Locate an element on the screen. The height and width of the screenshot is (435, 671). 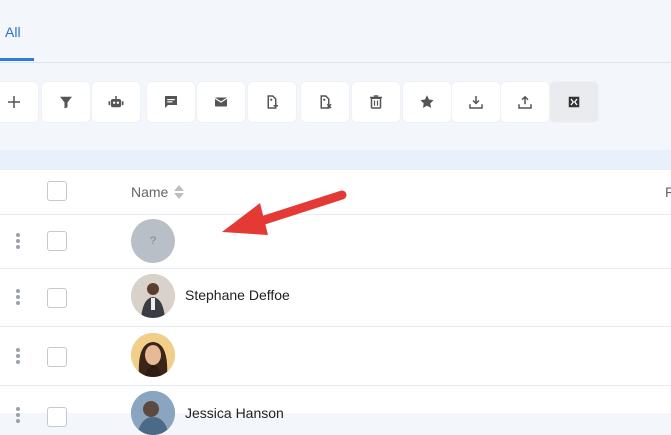
remove-tag-button is located at coordinates (325, 102).